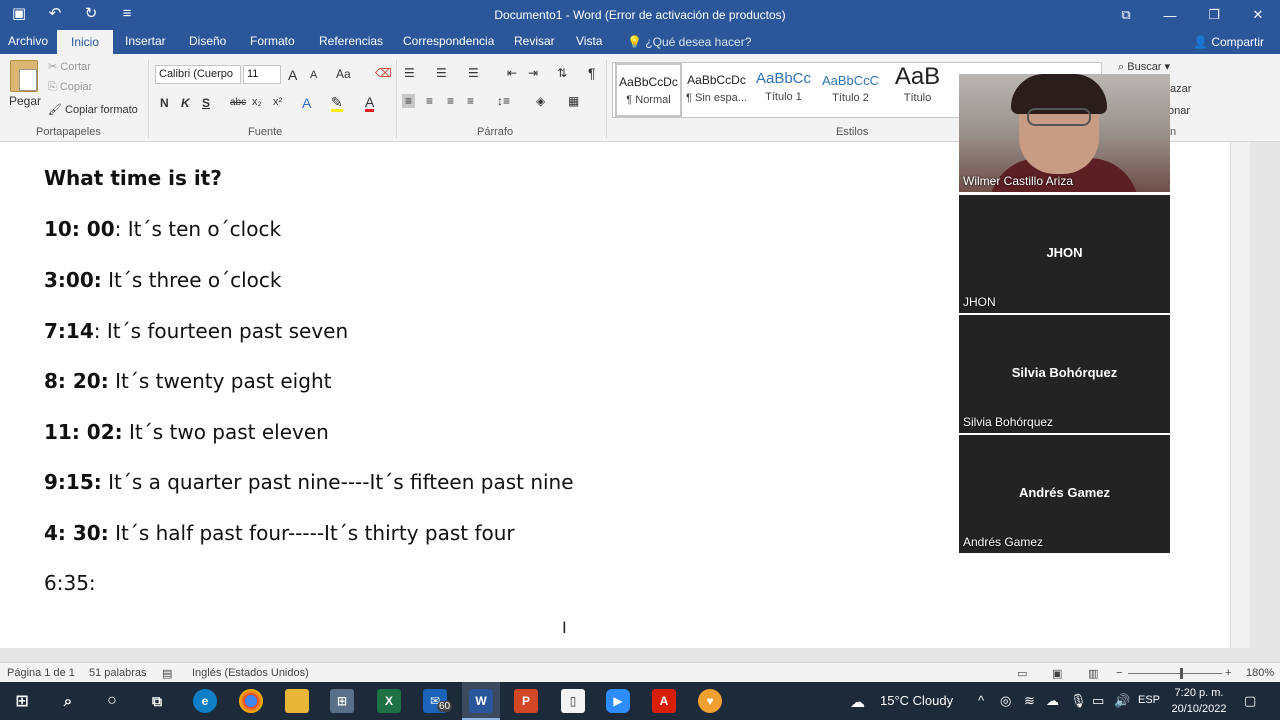 The height and width of the screenshot is (720, 1280). I want to click on zoom-app-icon: ▶, so click(618, 701).